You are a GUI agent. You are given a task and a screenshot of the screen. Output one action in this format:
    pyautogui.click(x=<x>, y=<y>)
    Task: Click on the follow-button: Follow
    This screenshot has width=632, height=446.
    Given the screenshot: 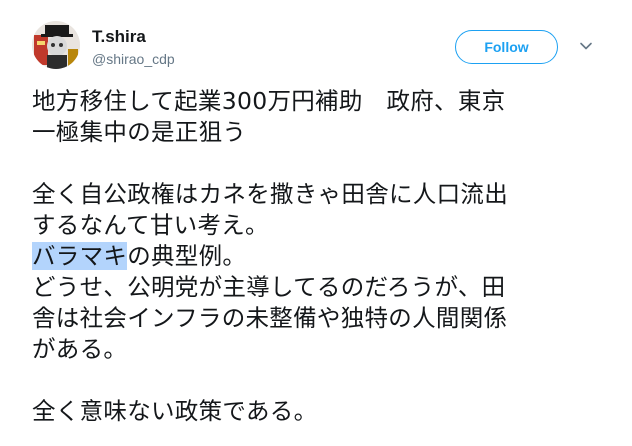 What is the action you would take?
    pyautogui.click(x=506, y=47)
    